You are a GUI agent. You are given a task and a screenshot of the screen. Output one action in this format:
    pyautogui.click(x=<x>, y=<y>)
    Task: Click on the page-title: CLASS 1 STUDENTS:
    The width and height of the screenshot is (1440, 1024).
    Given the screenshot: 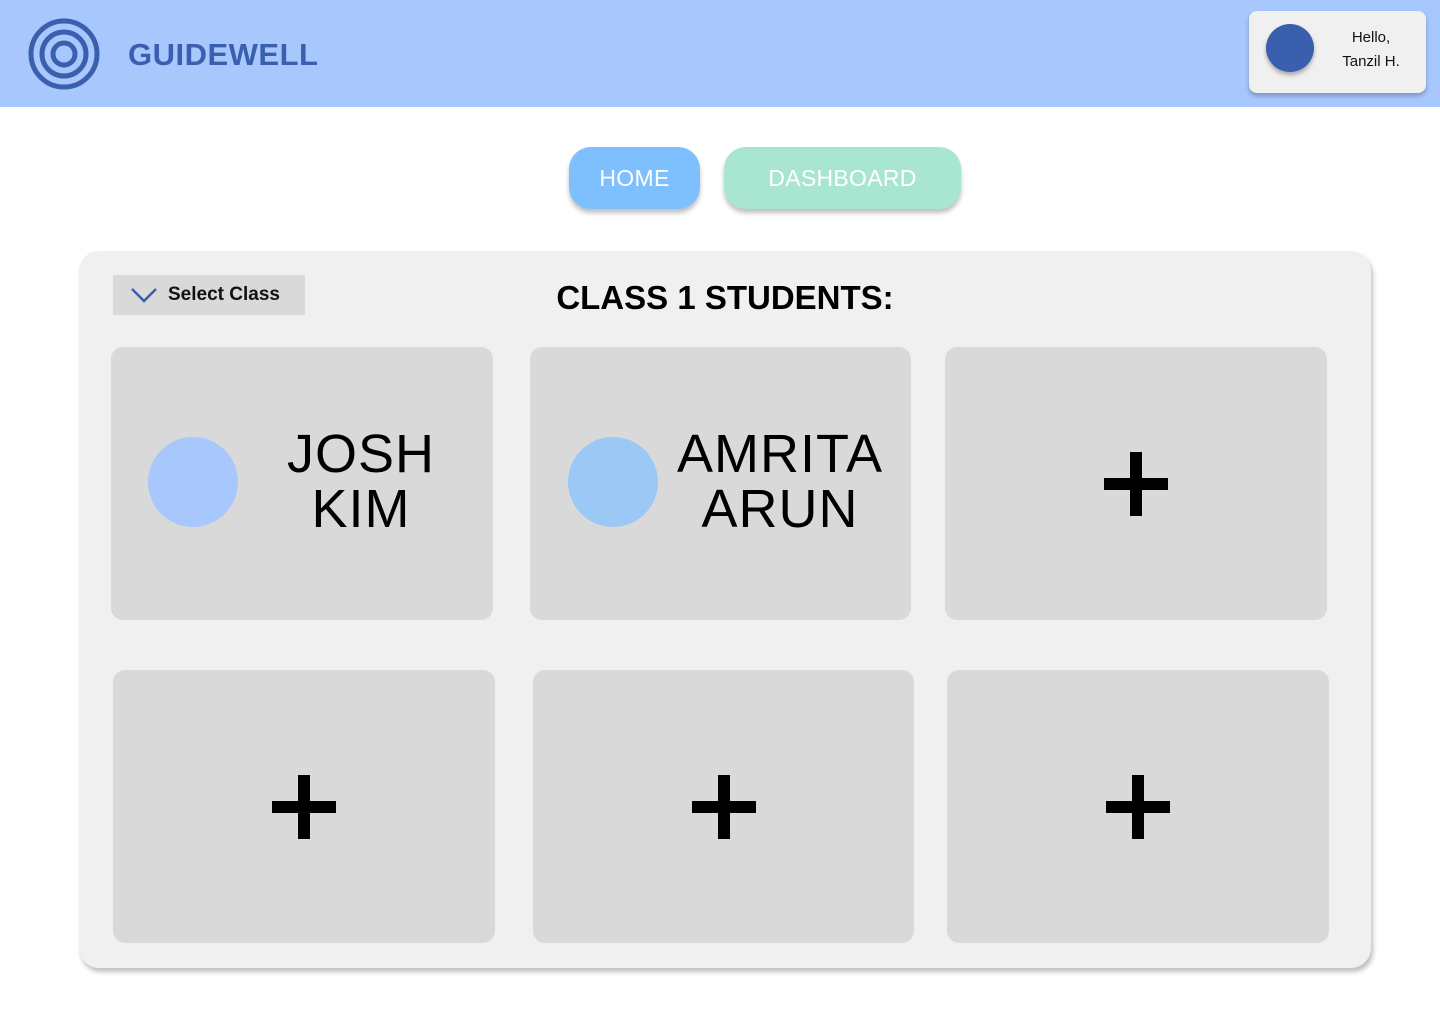 What is the action you would take?
    pyautogui.click(x=725, y=297)
    